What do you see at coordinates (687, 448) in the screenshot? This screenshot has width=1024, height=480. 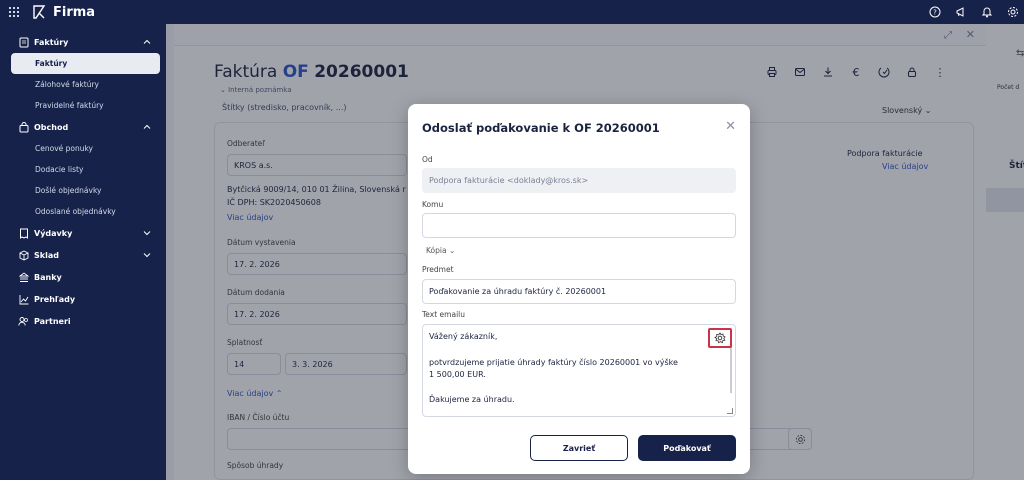 I see `send-thanks-button: Poďakovať` at bounding box center [687, 448].